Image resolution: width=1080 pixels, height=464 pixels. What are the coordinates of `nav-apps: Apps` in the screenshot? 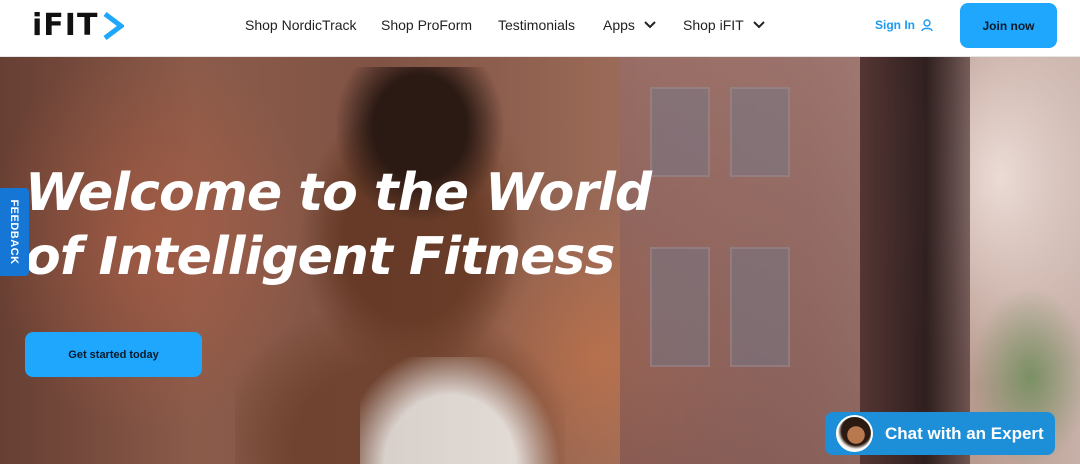 It's located at (629, 25).